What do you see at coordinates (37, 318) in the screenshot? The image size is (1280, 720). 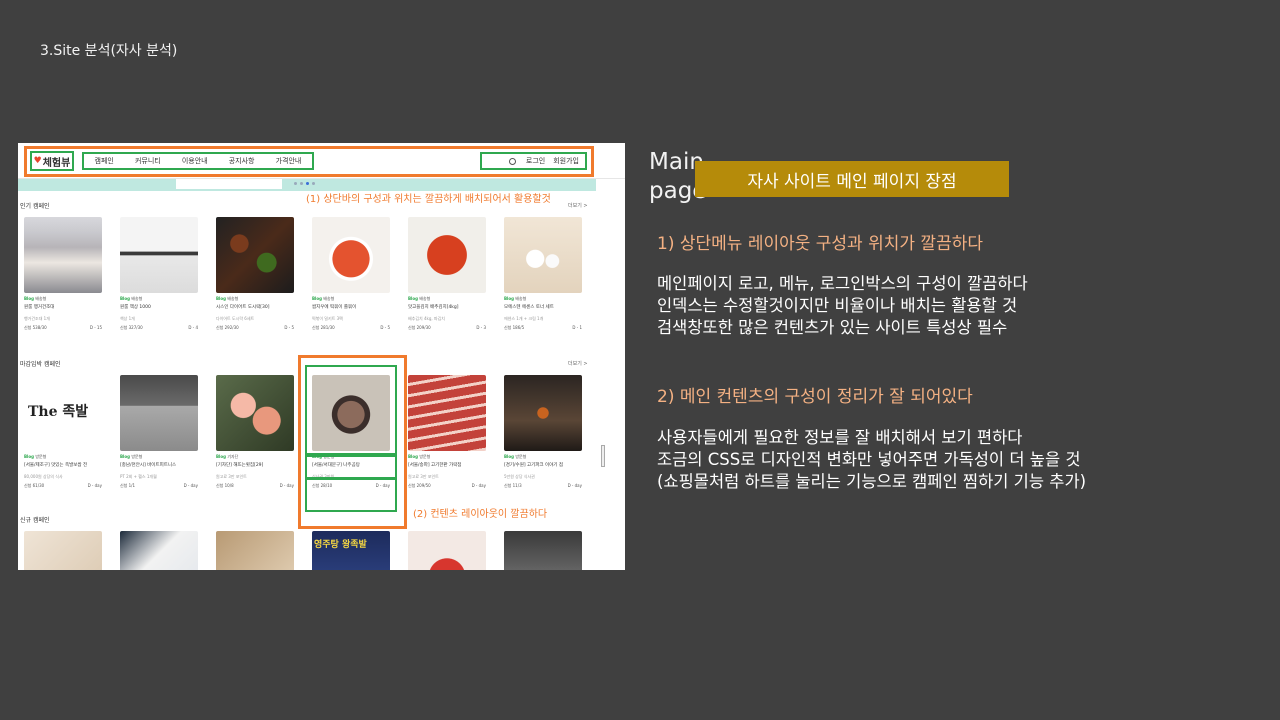 I see `campaign-desc: 행거건조대 1개` at bounding box center [37, 318].